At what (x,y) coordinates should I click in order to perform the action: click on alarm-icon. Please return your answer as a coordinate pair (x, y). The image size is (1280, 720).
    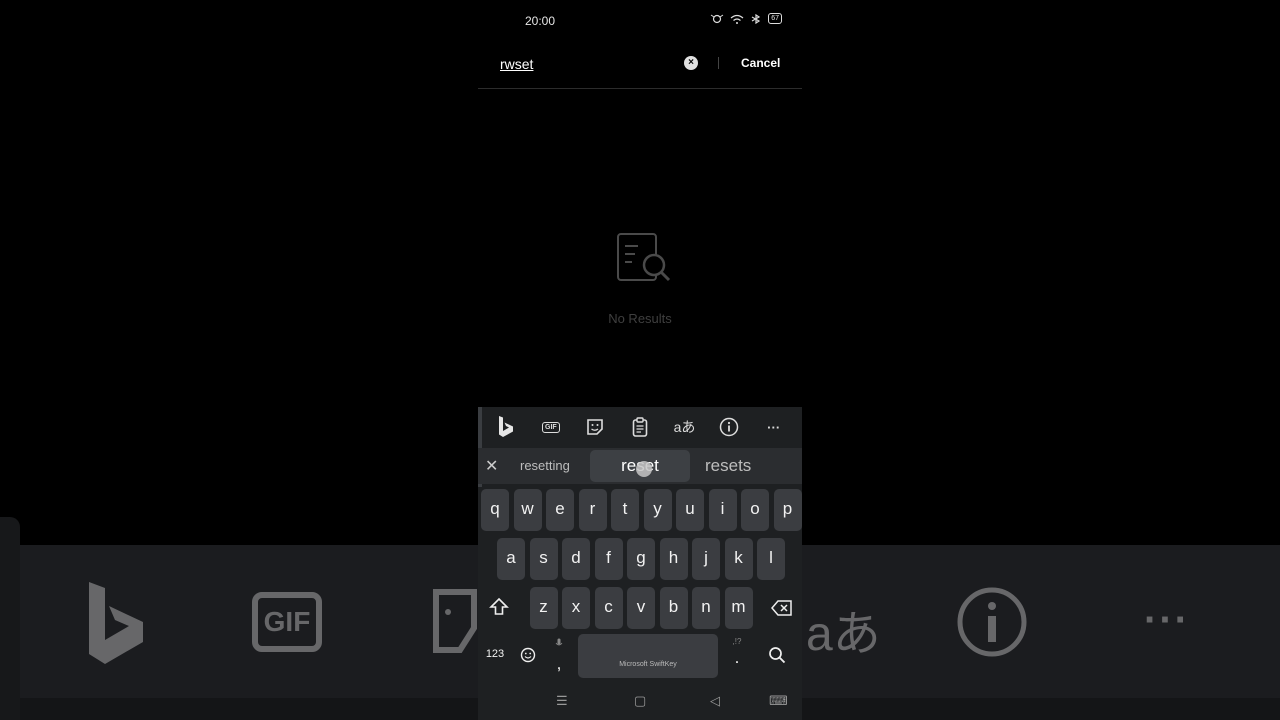
    Looking at the image, I should click on (717, 18).